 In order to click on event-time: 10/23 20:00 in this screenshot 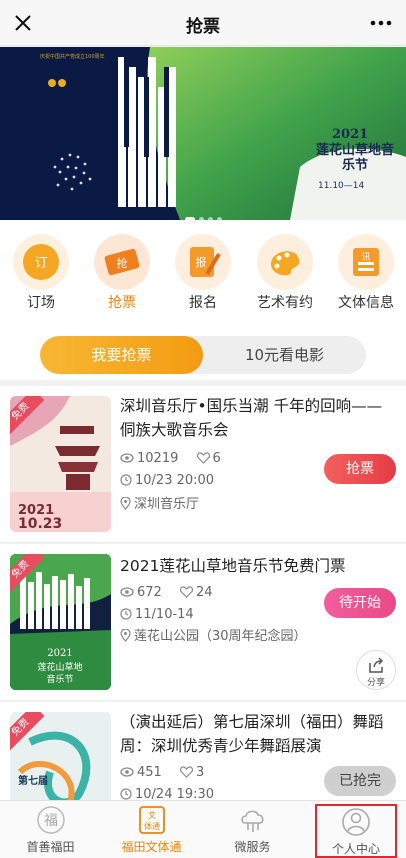, I will do `click(167, 481)`.